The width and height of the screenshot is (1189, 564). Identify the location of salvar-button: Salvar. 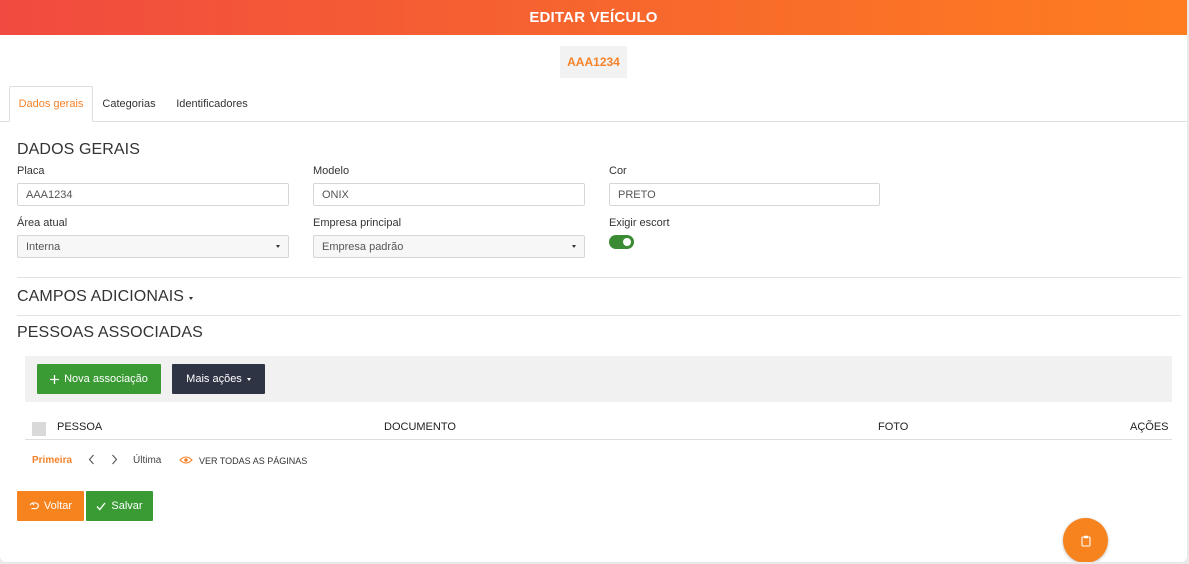
(119, 506).